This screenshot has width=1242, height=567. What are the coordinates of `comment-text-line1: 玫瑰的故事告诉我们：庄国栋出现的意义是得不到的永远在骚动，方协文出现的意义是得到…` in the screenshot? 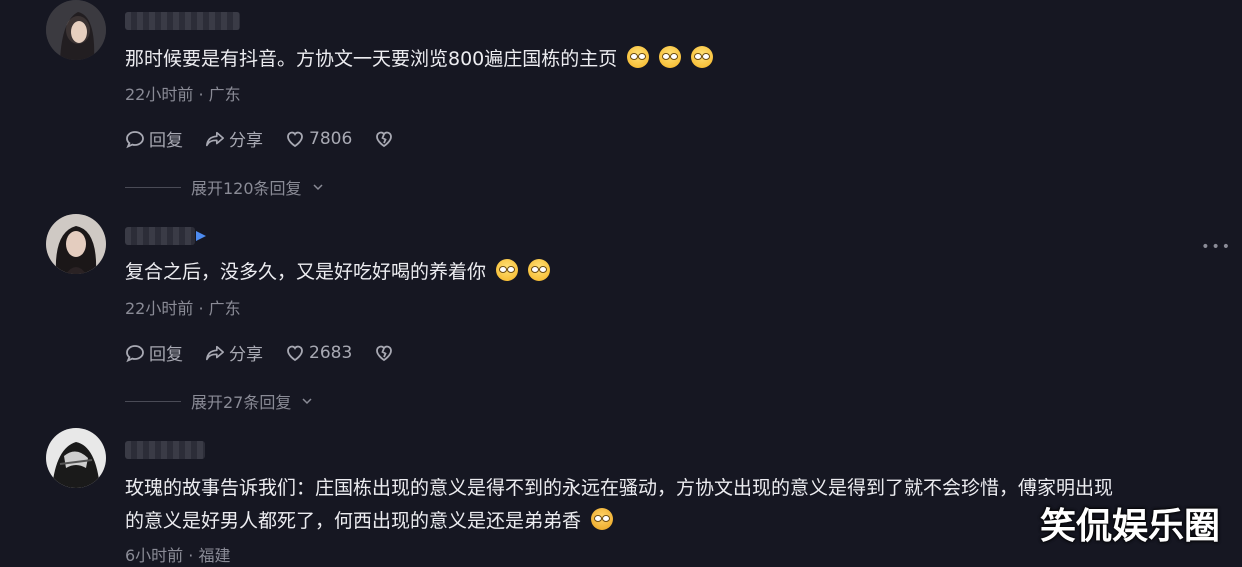 It's located at (619, 488).